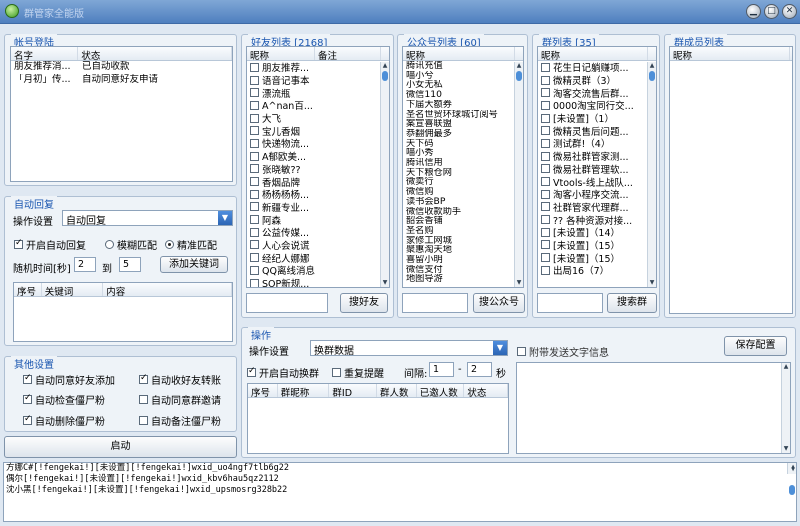  I want to click on list-item: 圣名购, so click(464, 231).